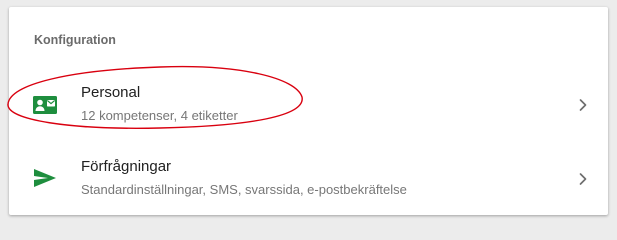  What do you see at coordinates (75, 40) in the screenshot?
I see `section-title: Konfiguration` at bounding box center [75, 40].